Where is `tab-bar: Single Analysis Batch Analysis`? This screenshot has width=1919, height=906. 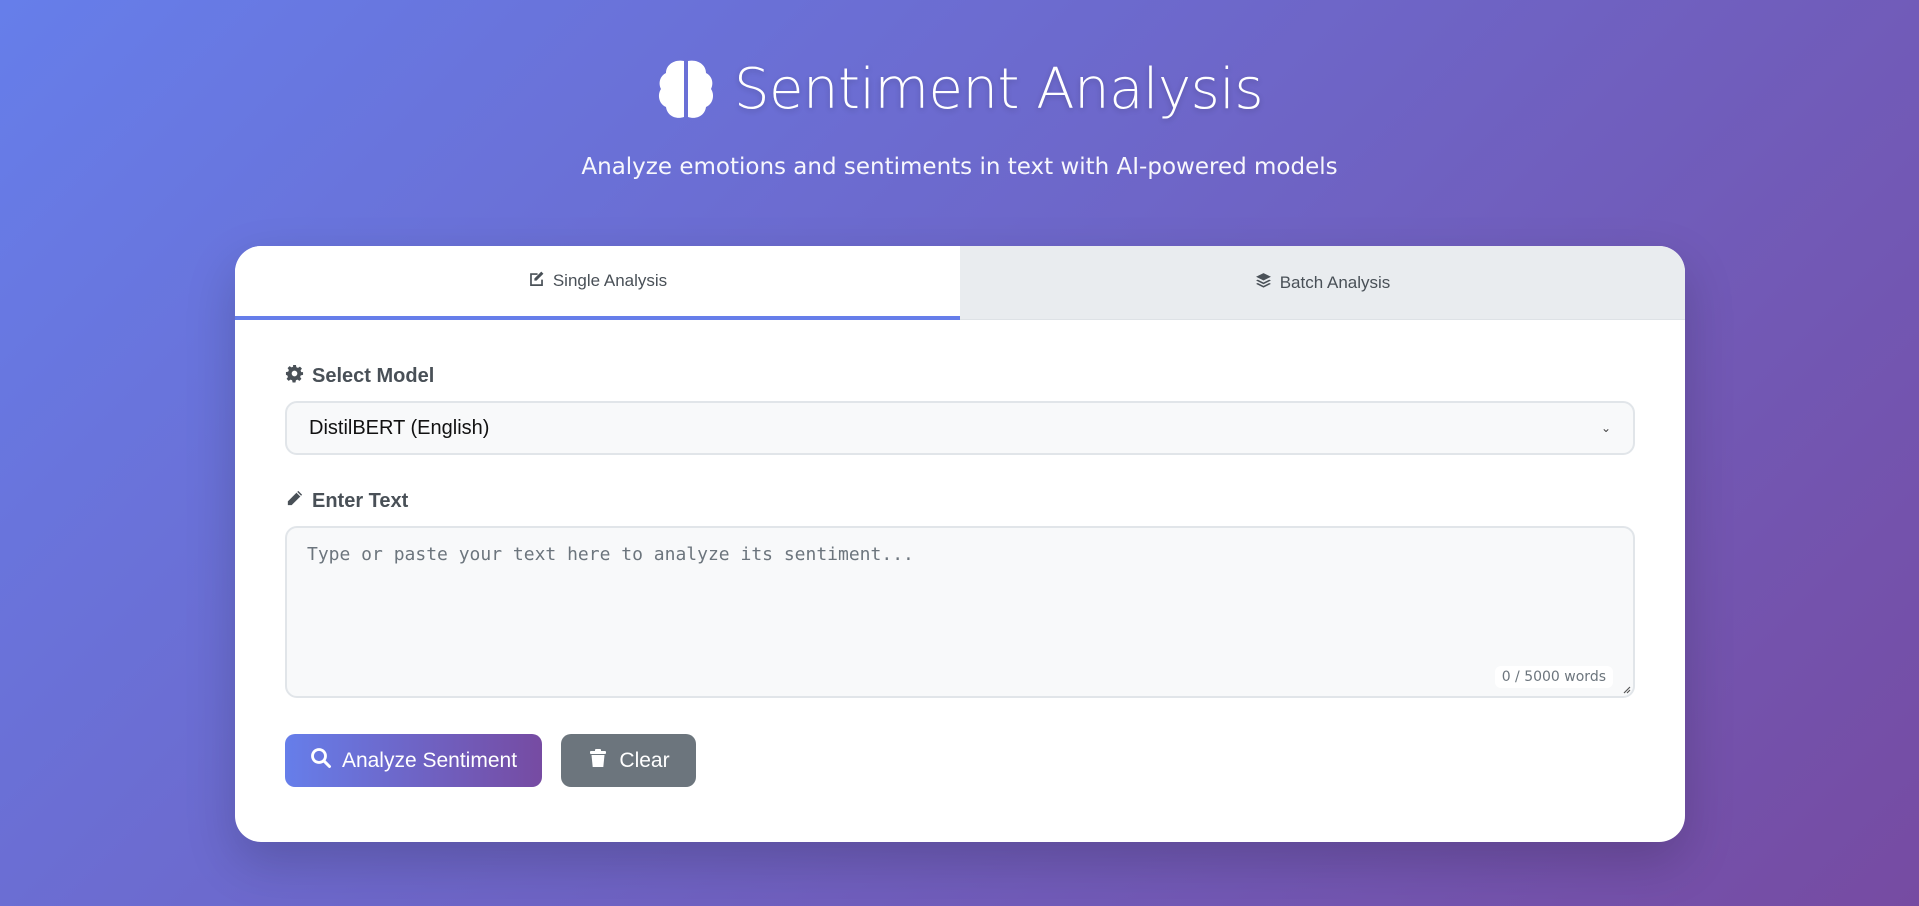 tab-bar: Single Analysis Batch Analysis is located at coordinates (960, 283).